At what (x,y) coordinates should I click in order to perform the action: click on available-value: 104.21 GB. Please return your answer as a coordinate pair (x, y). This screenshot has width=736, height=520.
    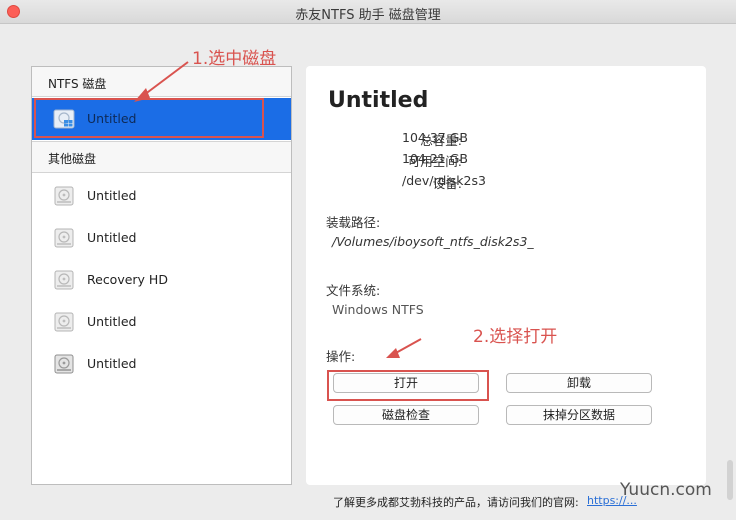
    Looking at the image, I should click on (435, 158).